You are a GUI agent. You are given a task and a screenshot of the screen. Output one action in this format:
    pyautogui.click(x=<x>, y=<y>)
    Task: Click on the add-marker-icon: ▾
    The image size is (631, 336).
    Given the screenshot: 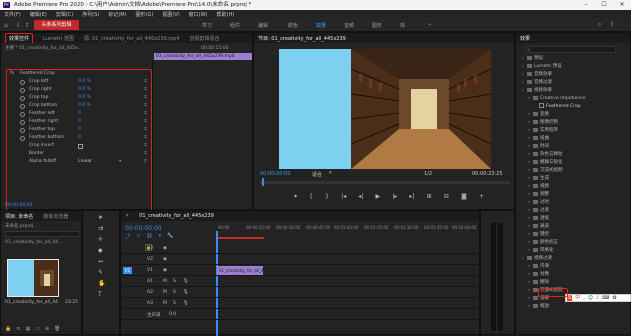 What is the action you would take?
    pyautogui.click(x=160, y=236)
    